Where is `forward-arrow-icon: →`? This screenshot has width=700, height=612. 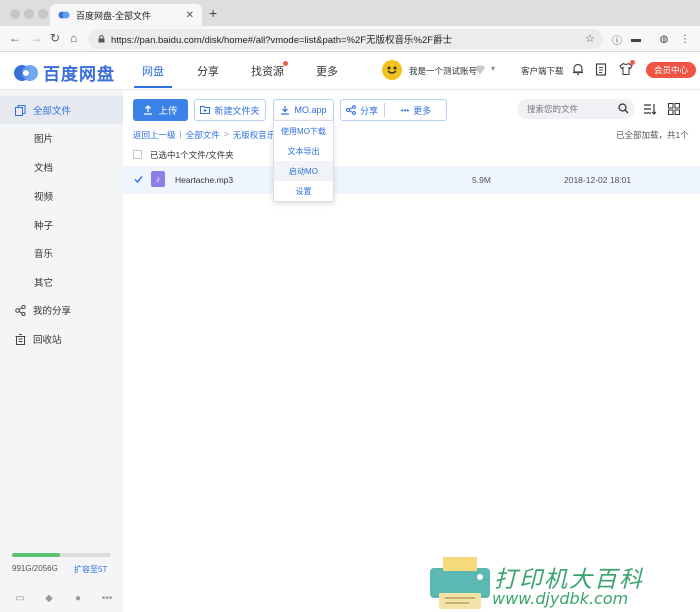
forward-arrow-icon: → is located at coordinates (36, 38).